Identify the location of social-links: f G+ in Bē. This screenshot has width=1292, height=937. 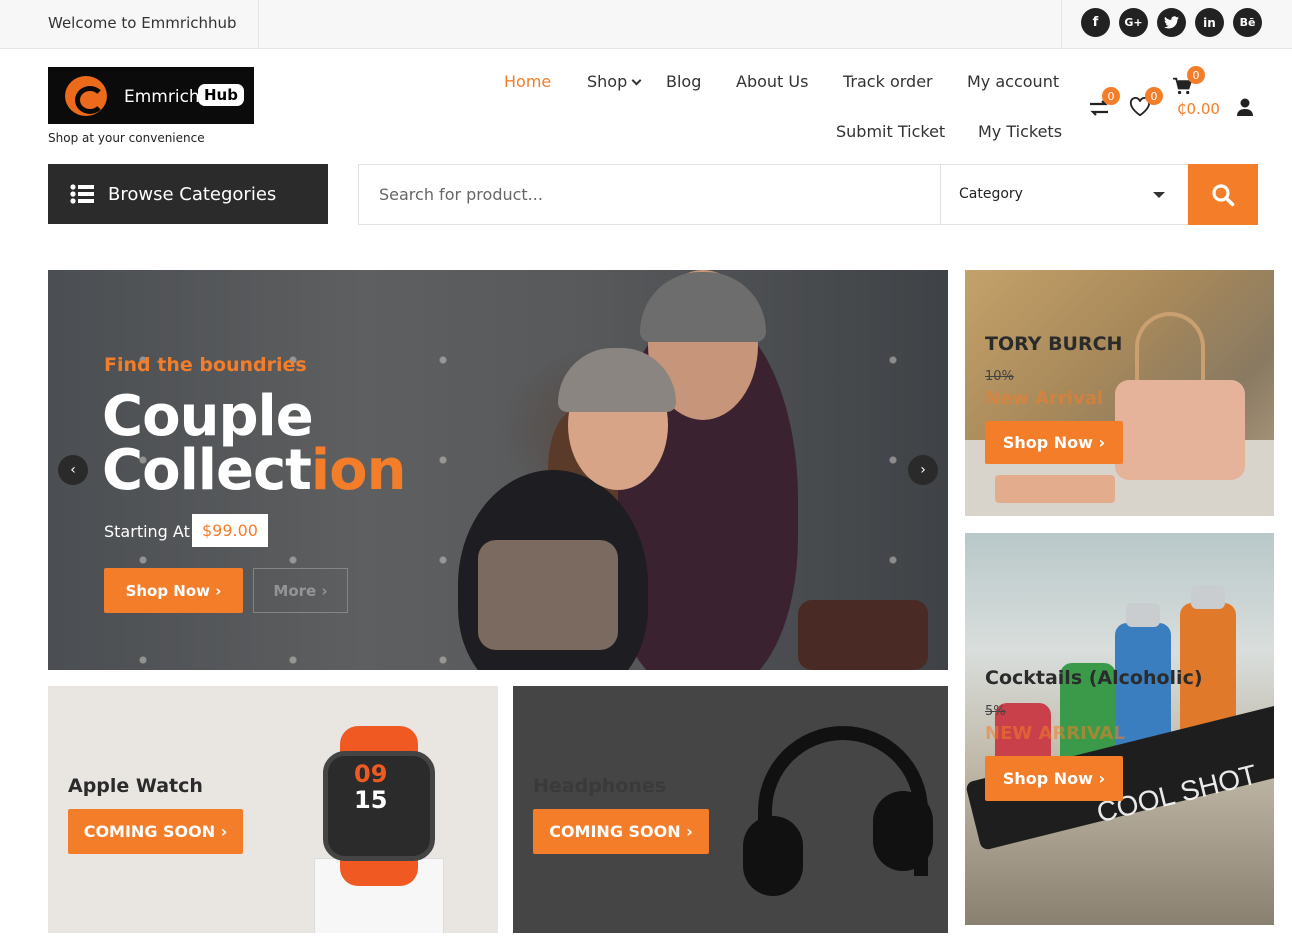
(1171, 22).